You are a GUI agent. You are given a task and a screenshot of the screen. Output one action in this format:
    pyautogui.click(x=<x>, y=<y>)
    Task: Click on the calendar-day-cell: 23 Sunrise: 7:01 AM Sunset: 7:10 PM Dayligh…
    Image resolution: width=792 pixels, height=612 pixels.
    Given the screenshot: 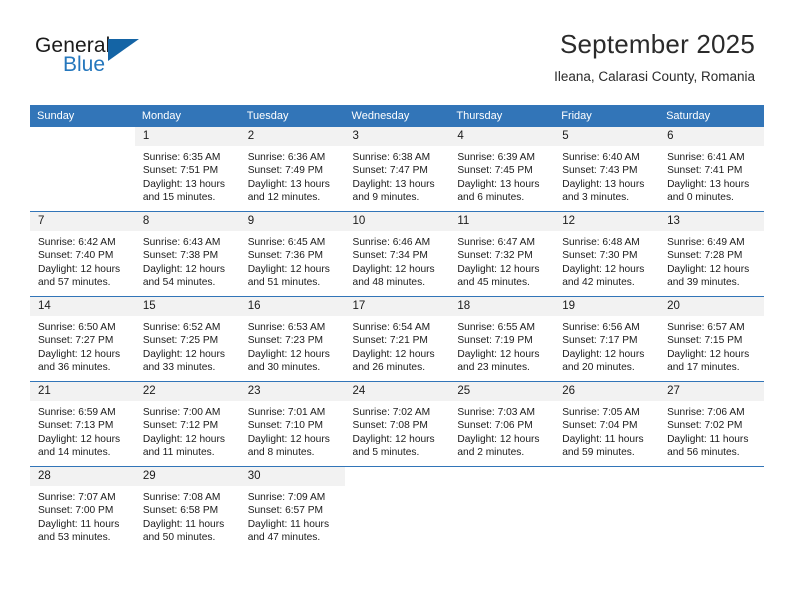 What is the action you would take?
    pyautogui.click(x=292, y=424)
    